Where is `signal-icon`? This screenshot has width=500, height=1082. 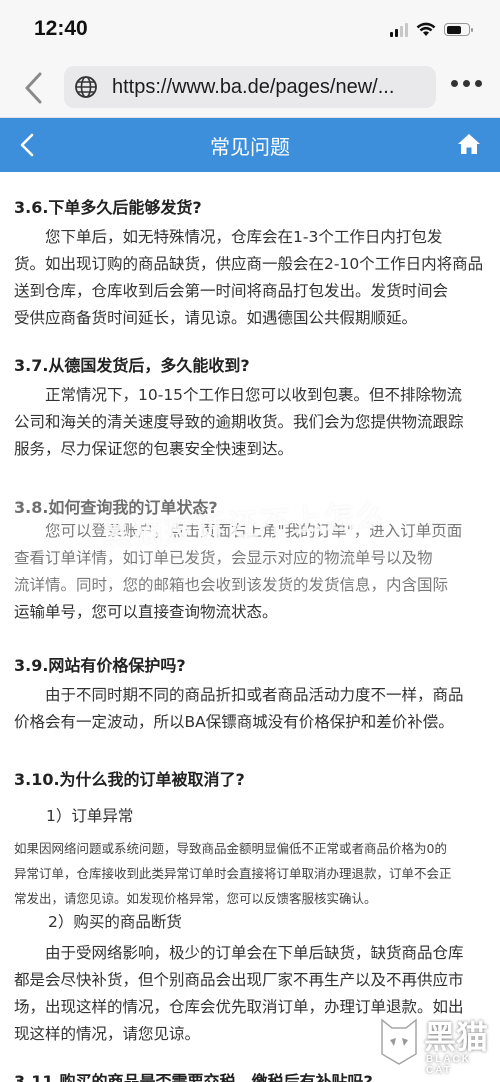 signal-icon is located at coordinates (399, 29).